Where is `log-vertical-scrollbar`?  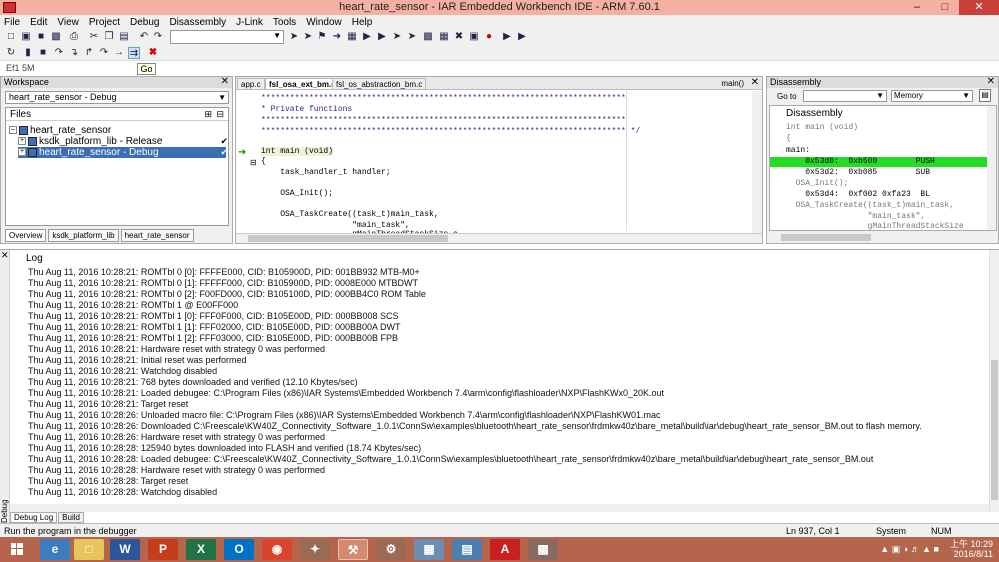
log-vertical-scrollbar is located at coordinates (994, 381).